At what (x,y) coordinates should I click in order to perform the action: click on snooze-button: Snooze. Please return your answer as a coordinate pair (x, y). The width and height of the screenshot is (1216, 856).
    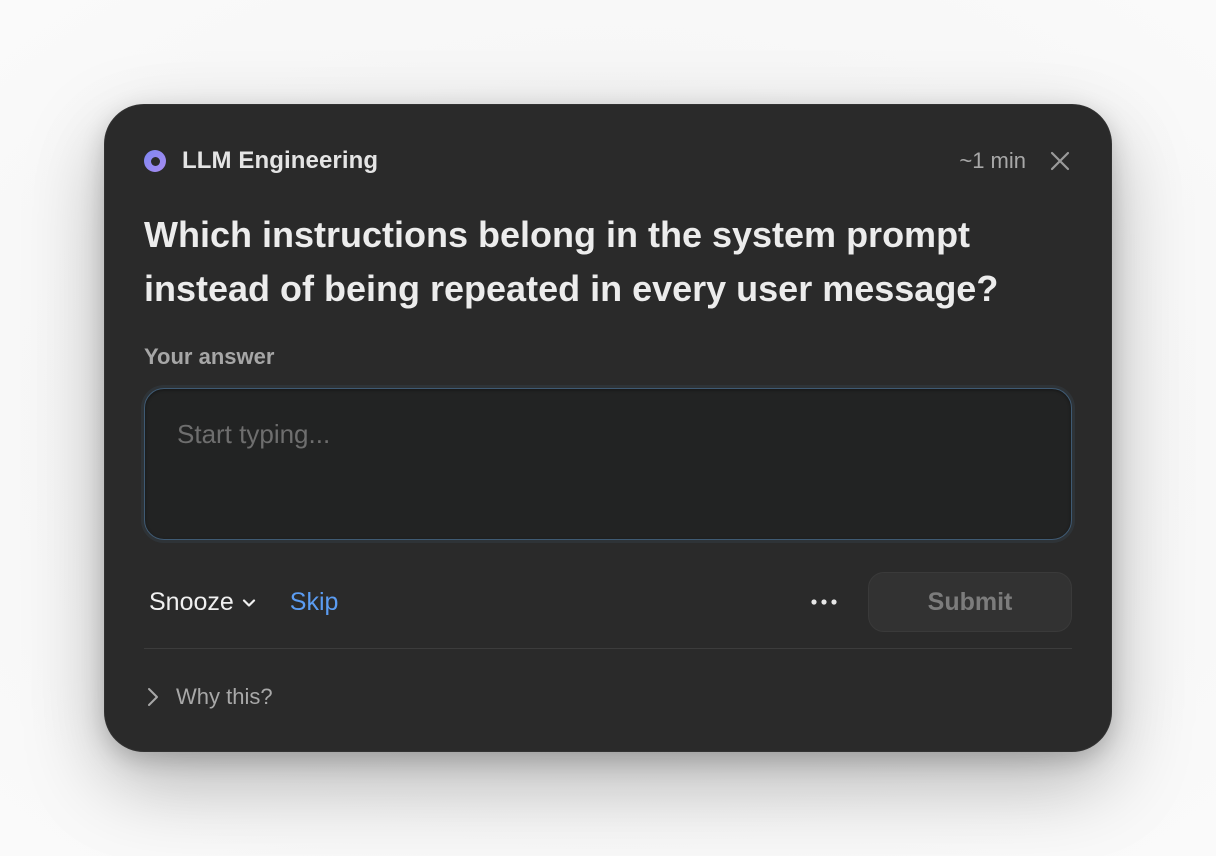
    Looking at the image, I should click on (202, 602).